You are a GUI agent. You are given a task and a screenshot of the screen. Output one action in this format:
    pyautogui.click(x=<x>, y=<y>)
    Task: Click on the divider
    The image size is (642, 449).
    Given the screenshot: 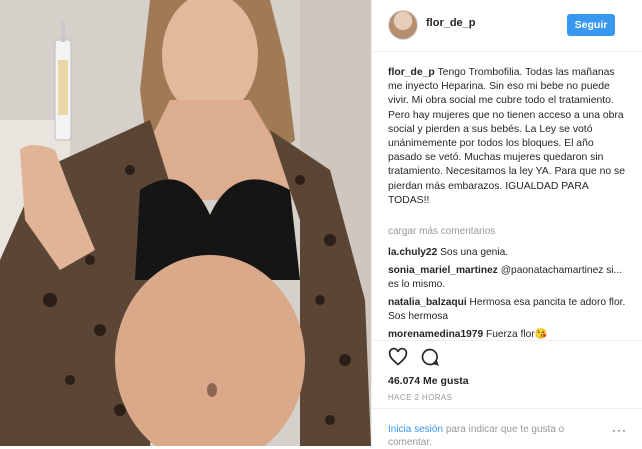 What is the action you would take?
    pyautogui.click(x=507, y=340)
    